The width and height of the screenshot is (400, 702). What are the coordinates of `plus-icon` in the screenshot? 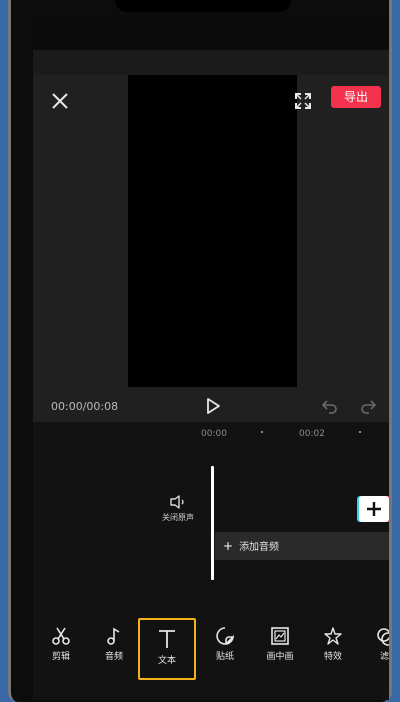 It's located at (374, 509).